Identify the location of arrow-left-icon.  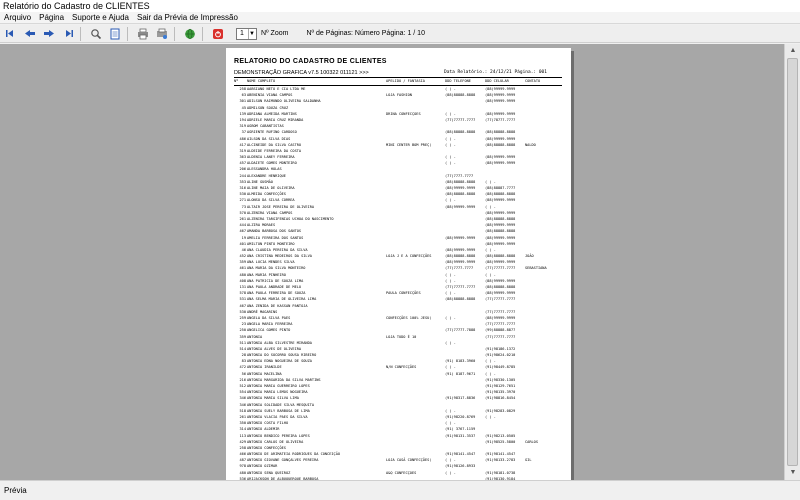
(30, 33).